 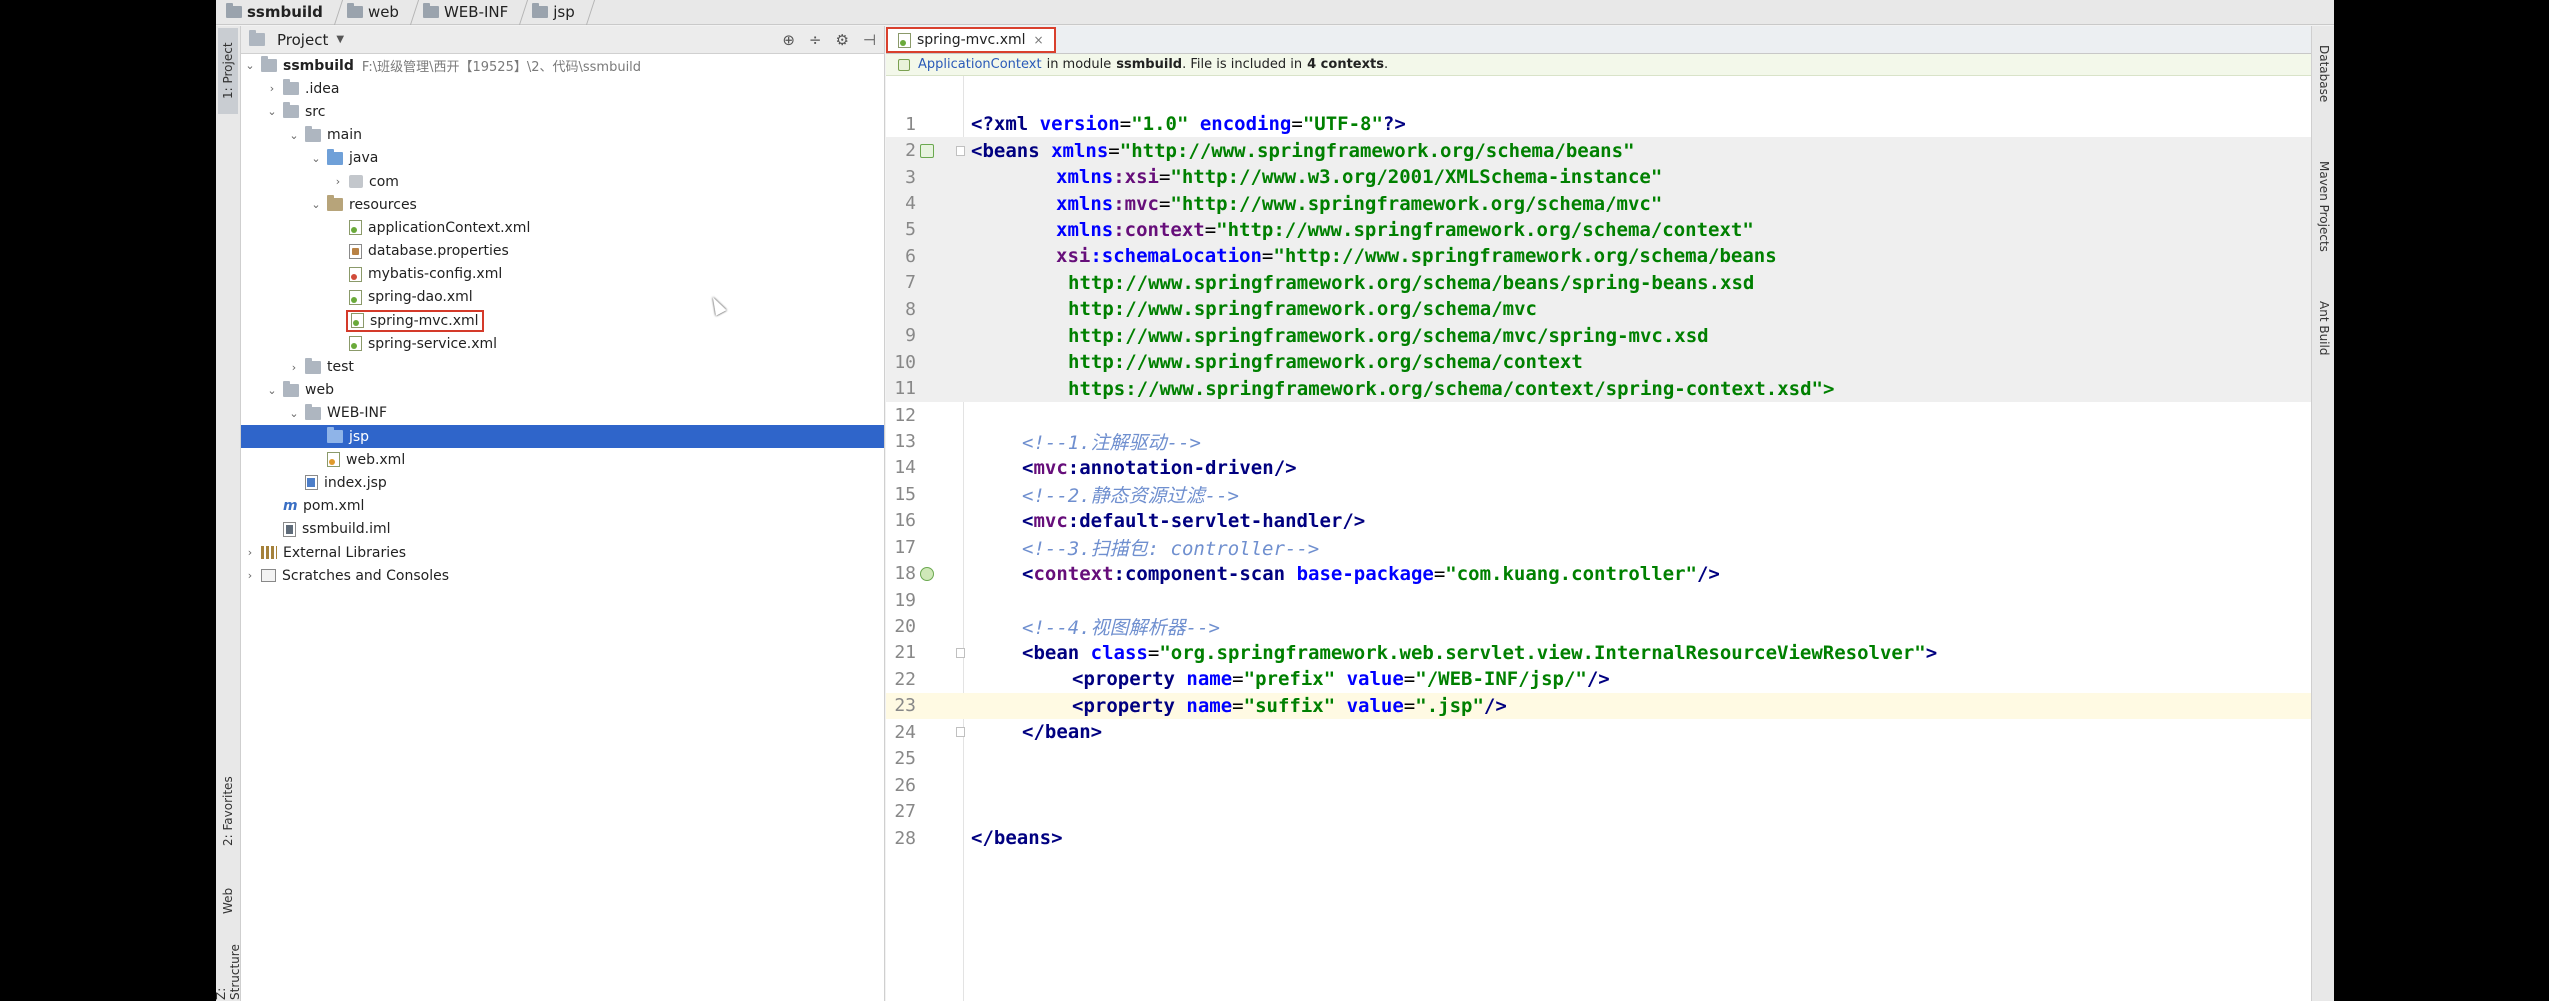 What do you see at coordinates (2324, 206) in the screenshot?
I see `maven-tool-tab: Maven Projects` at bounding box center [2324, 206].